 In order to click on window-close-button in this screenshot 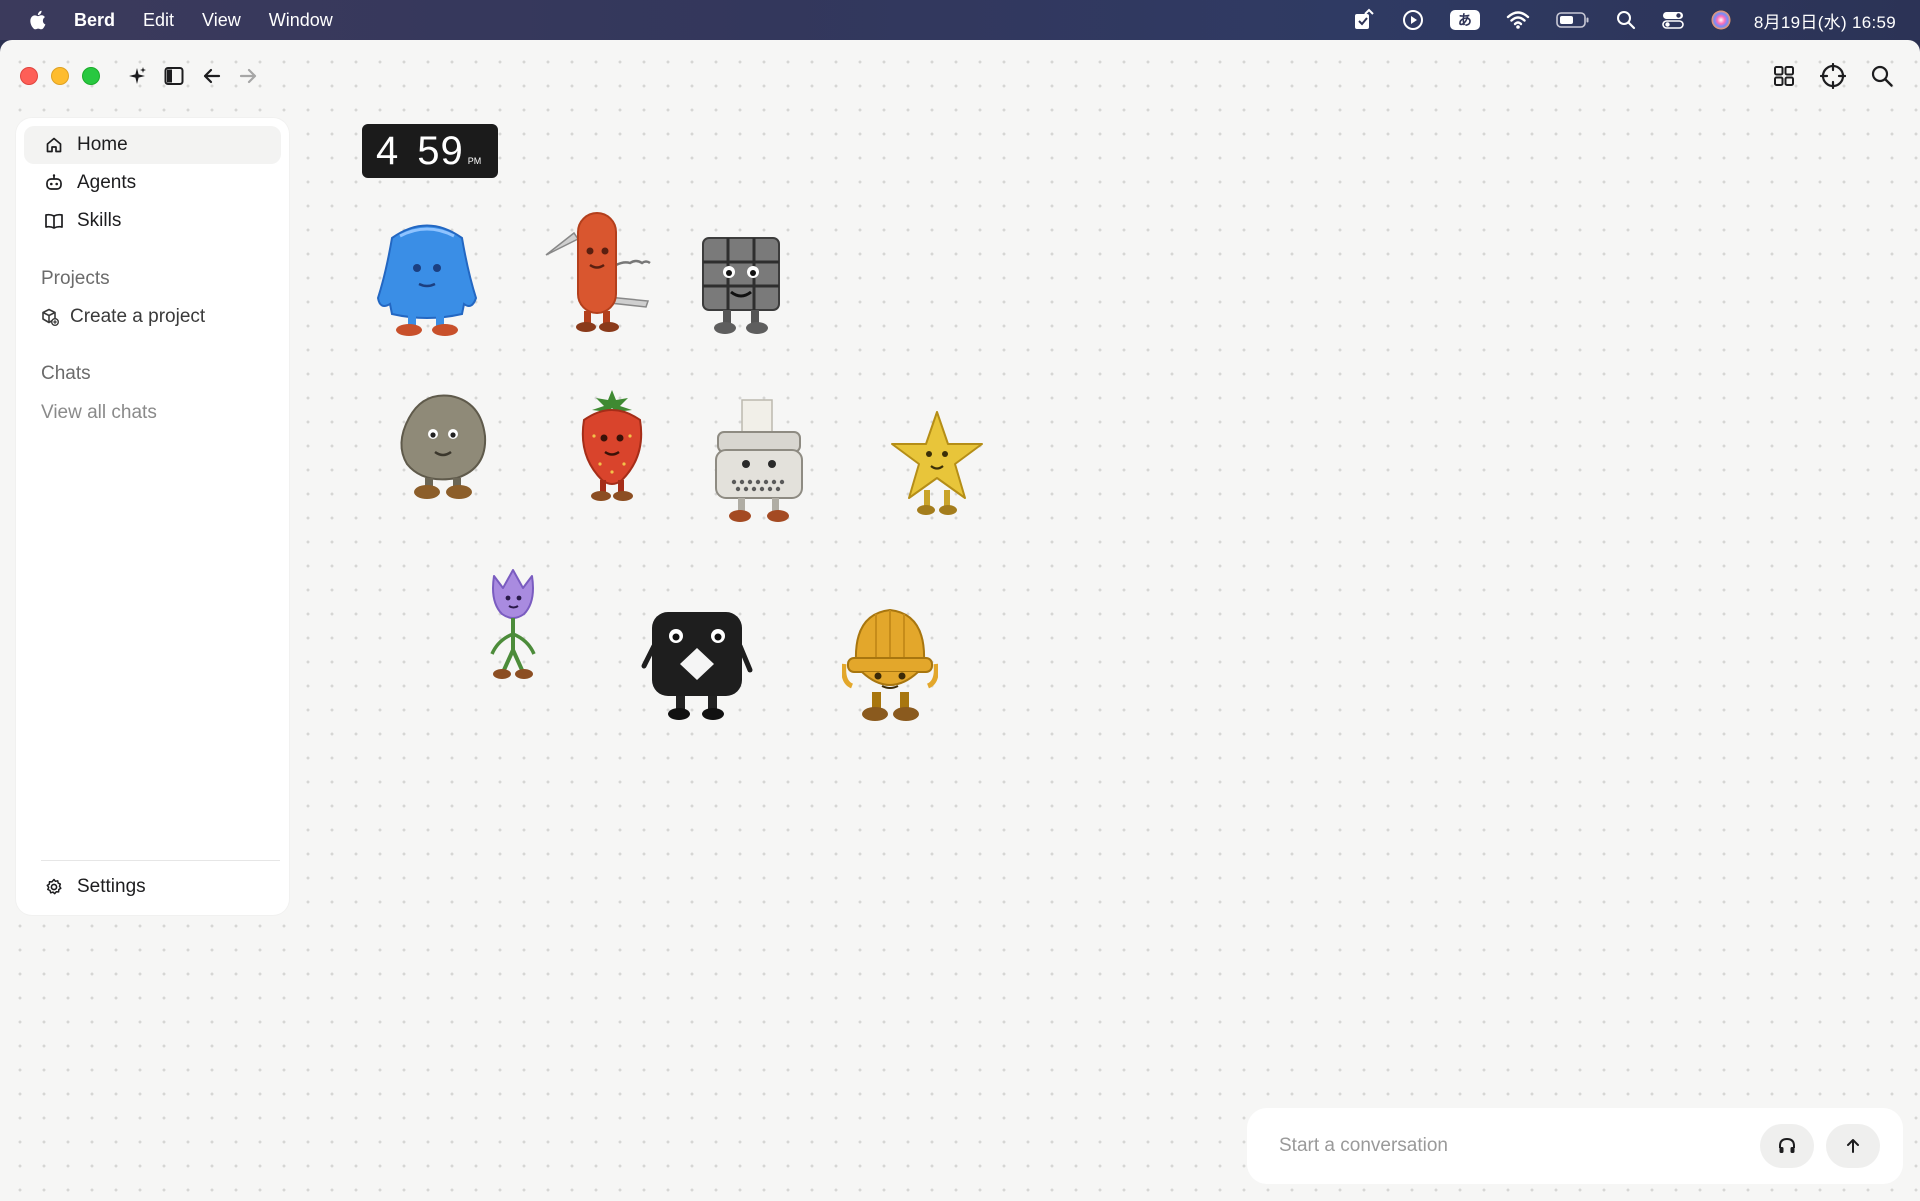, I will do `click(29, 76)`.